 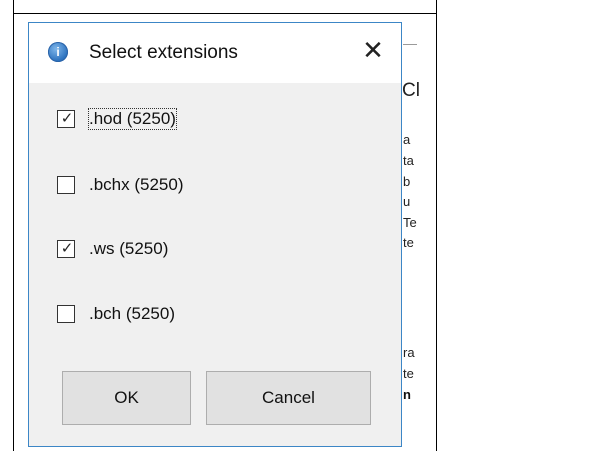 I want to click on checkbox-bchx, so click(x=66, y=185).